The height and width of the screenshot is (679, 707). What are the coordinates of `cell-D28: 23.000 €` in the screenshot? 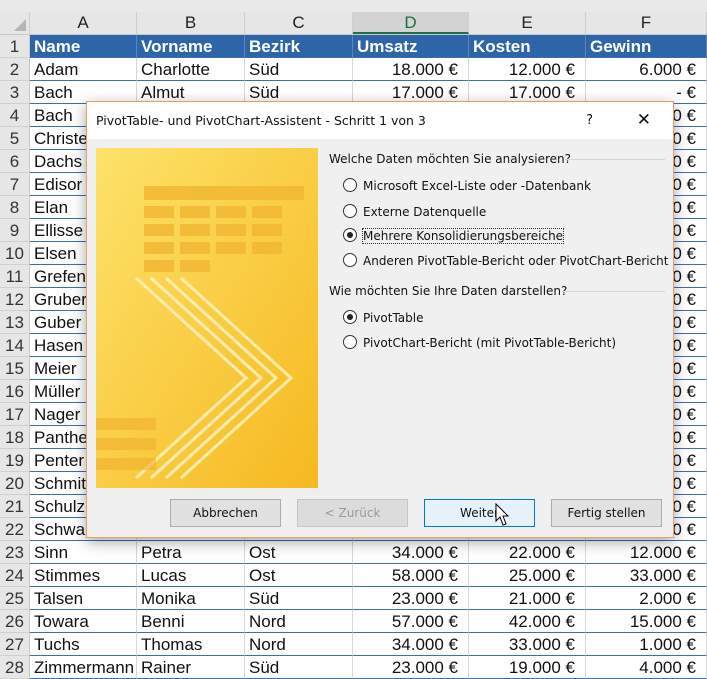 It's located at (411, 667).